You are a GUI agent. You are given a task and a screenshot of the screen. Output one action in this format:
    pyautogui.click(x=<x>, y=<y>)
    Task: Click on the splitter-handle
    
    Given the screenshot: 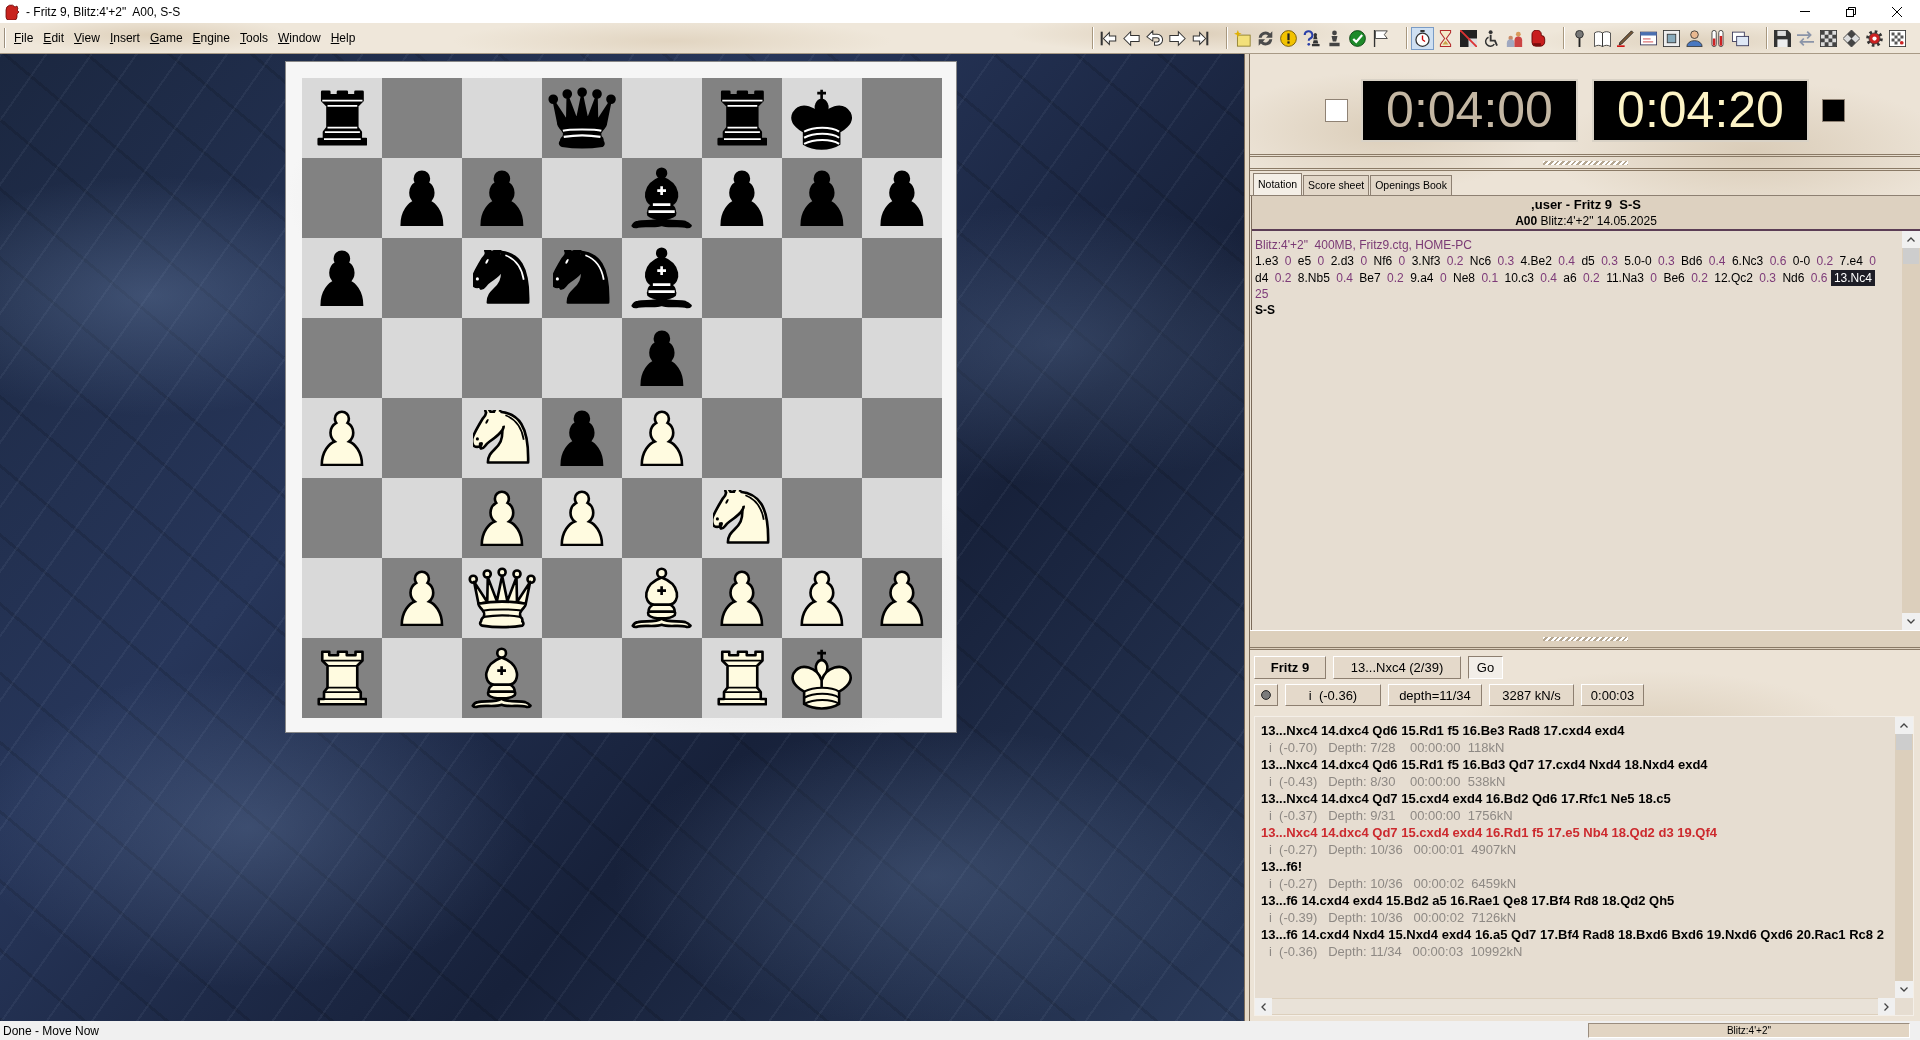 What is the action you would take?
    pyautogui.click(x=1585, y=639)
    